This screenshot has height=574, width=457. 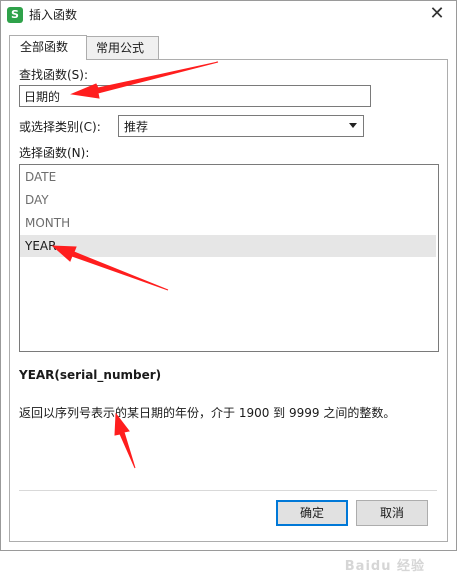 I want to click on tab-common-formulas: 常用公式, so click(x=122, y=47).